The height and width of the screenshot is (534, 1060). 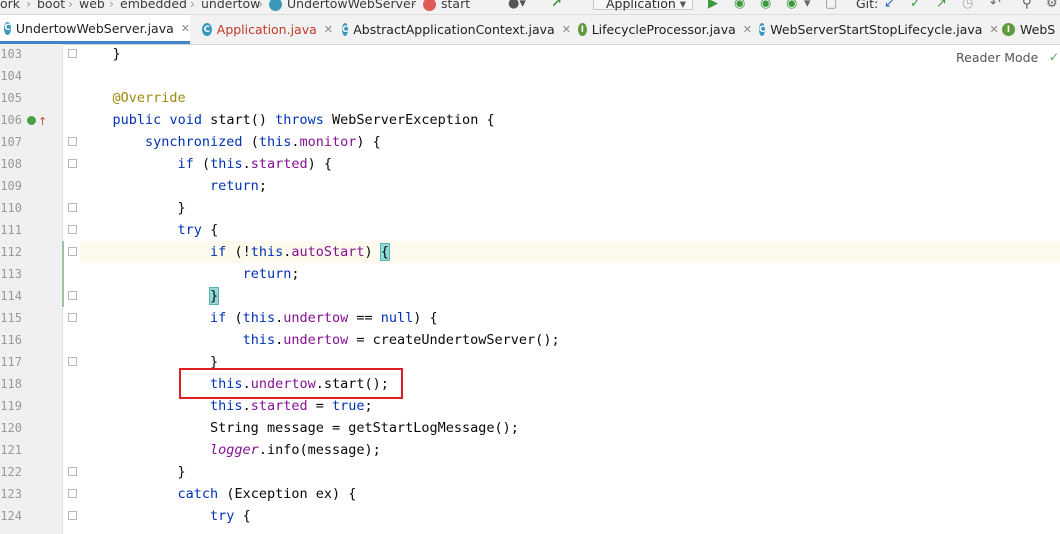 What do you see at coordinates (234, 186) in the screenshot?
I see `keyword: return` at bounding box center [234, 186].